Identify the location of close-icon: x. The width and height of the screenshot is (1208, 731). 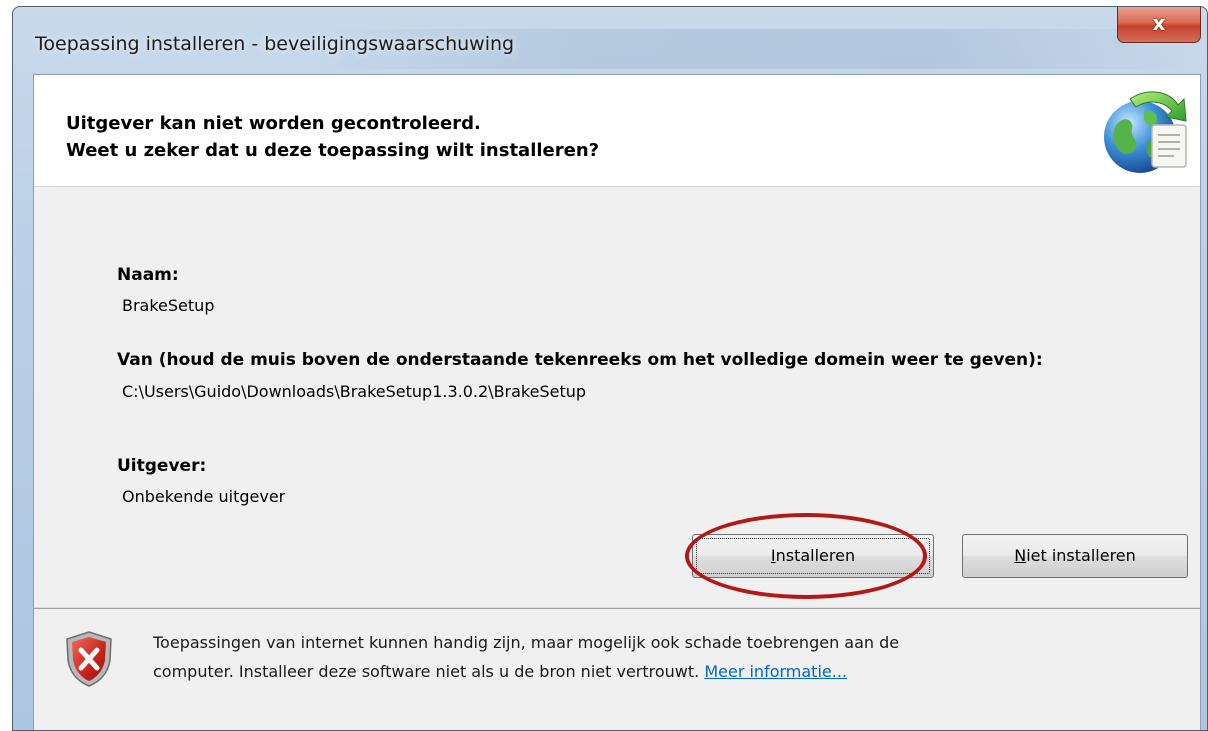
(1159, 23).